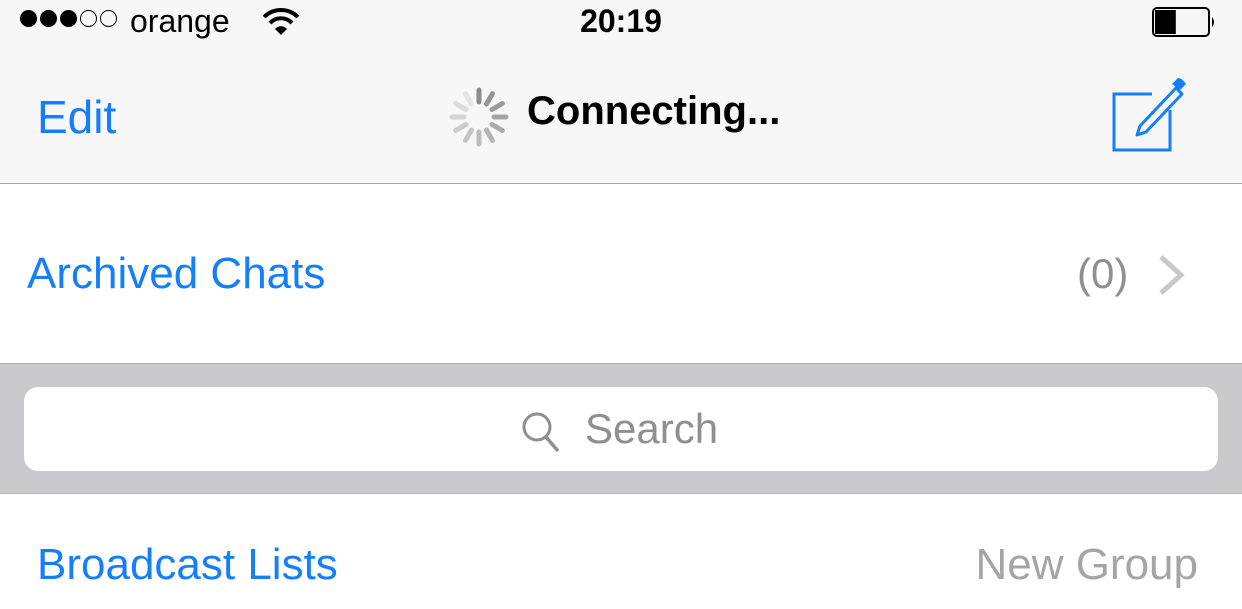 This screenshot has width=1242, height=609. Describe the element at coordinates (176, 274) in the screenshot. I see `archived-chats-label: Archived Chats` at that location.